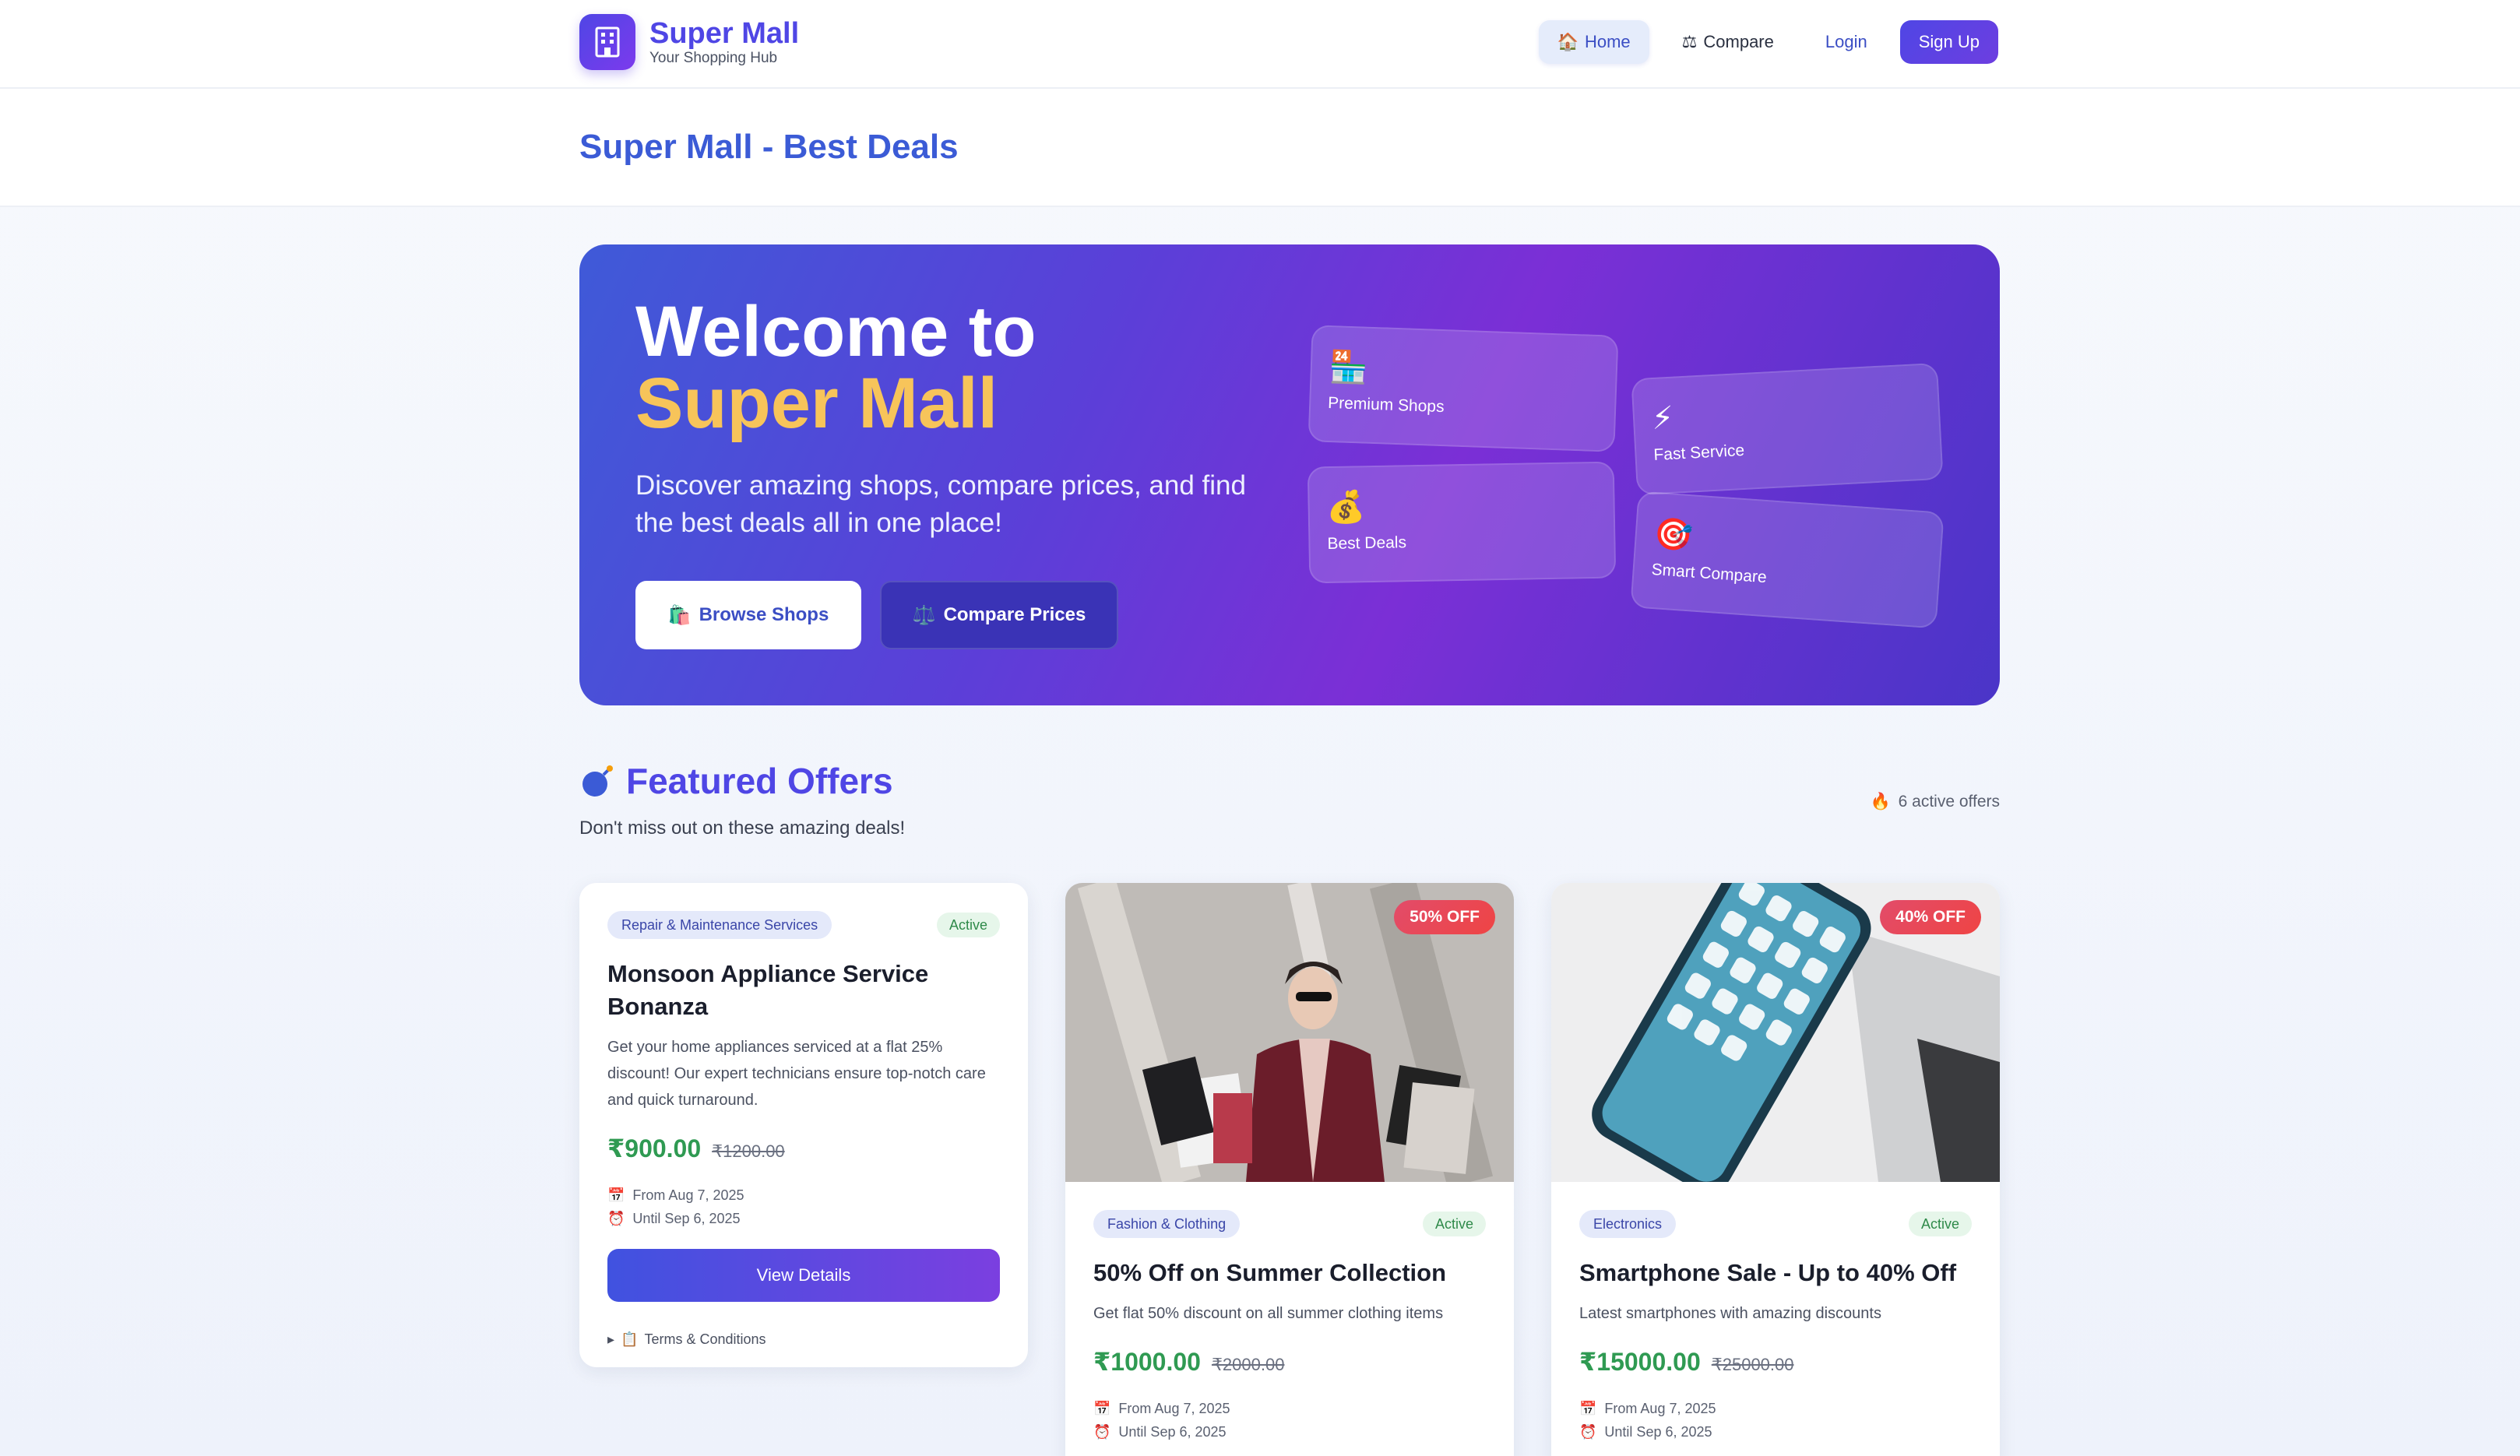  I want to click on offer-title: 50% Off on Summer Collection, so click(1270, 1272).